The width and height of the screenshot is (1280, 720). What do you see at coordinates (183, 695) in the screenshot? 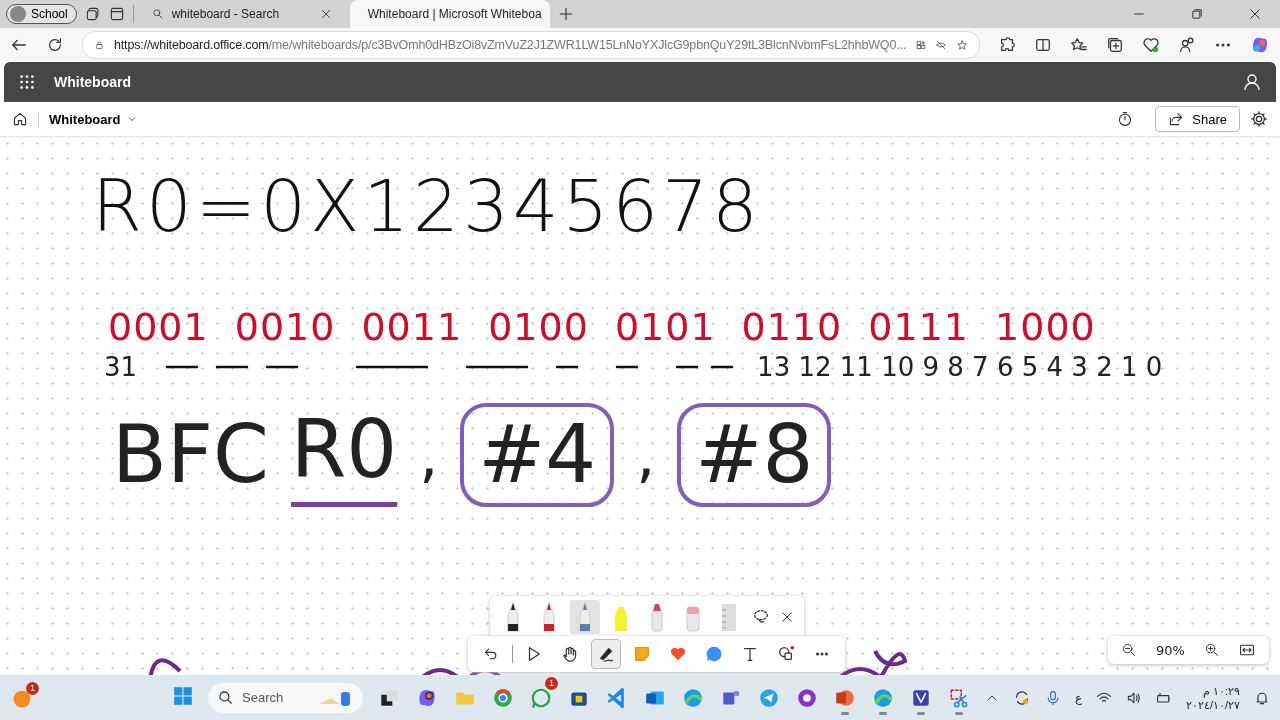
I see `start-icon` at bounding box center [183, 695].